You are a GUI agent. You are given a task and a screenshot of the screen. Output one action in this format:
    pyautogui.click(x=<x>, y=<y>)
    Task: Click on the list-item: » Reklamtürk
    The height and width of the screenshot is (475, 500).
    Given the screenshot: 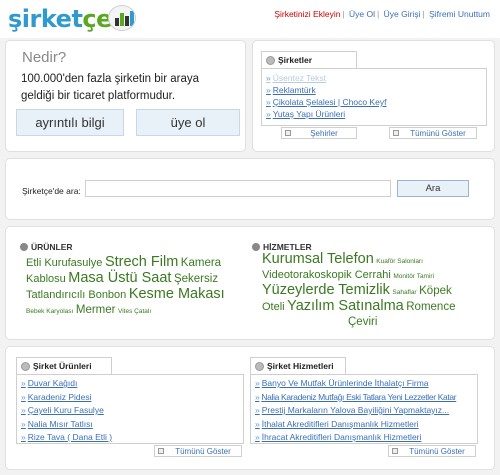 What is the action you would take?
    pyautogui.click(x=374, y=90)
    